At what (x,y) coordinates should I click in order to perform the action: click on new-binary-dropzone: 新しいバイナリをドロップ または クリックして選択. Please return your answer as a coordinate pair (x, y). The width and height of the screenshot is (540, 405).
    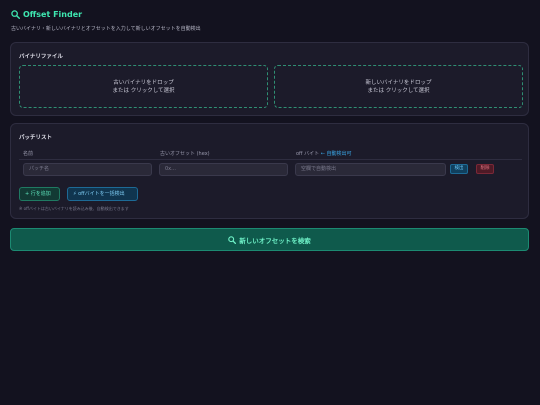
    Looking at the image, I should click on (398, 86).